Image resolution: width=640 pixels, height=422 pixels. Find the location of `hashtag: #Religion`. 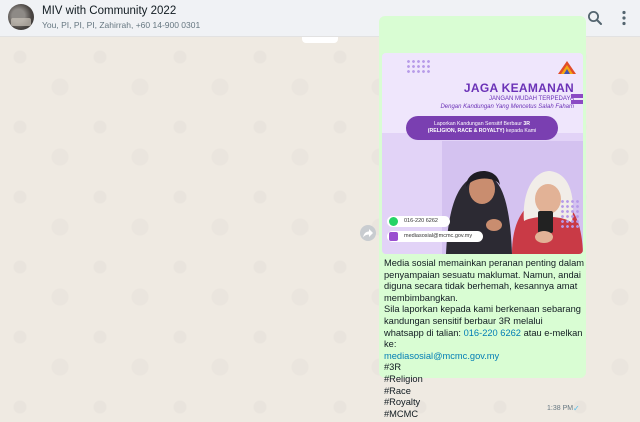

hashtag: #Religion is located at coordinates (403, 378).